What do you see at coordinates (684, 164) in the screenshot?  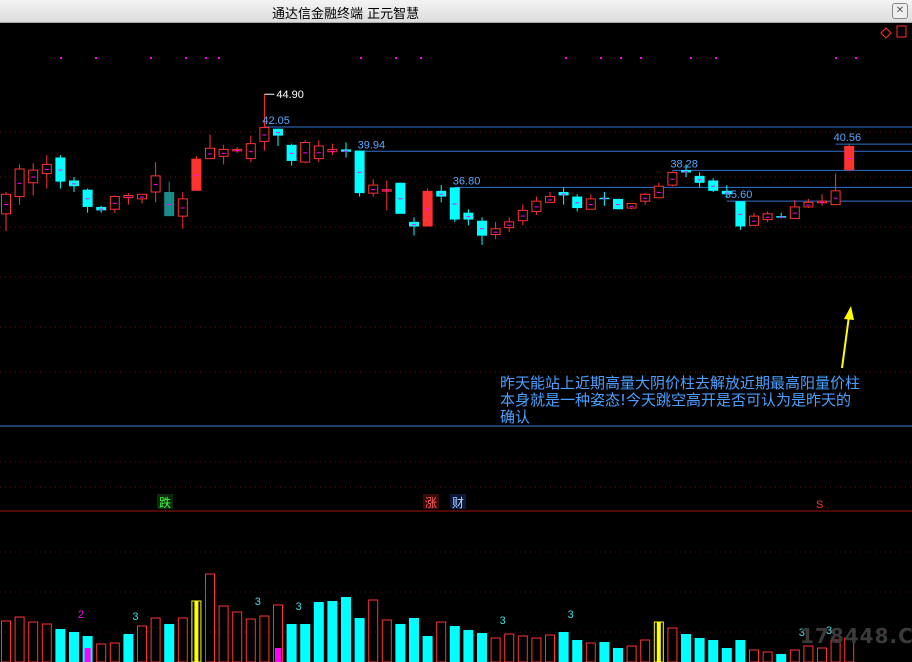 I see `price-label: 38.28` at bounding box center [684, 164].